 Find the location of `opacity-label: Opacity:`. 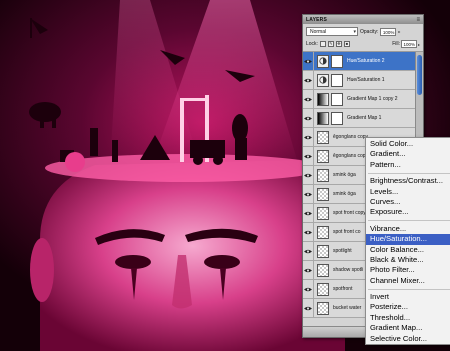

opacity-label: Opacity: is located at coordinates (369, 31).